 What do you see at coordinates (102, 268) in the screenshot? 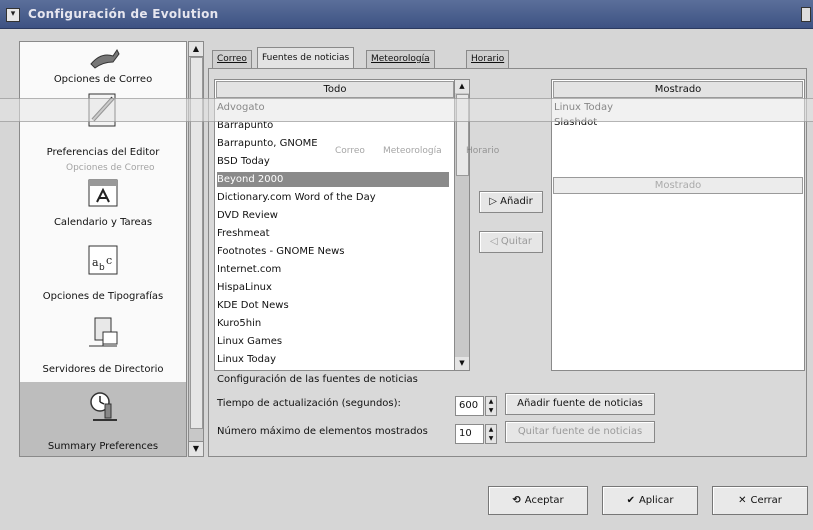
I see `svg-text: b` at bounding box center [102, 268].